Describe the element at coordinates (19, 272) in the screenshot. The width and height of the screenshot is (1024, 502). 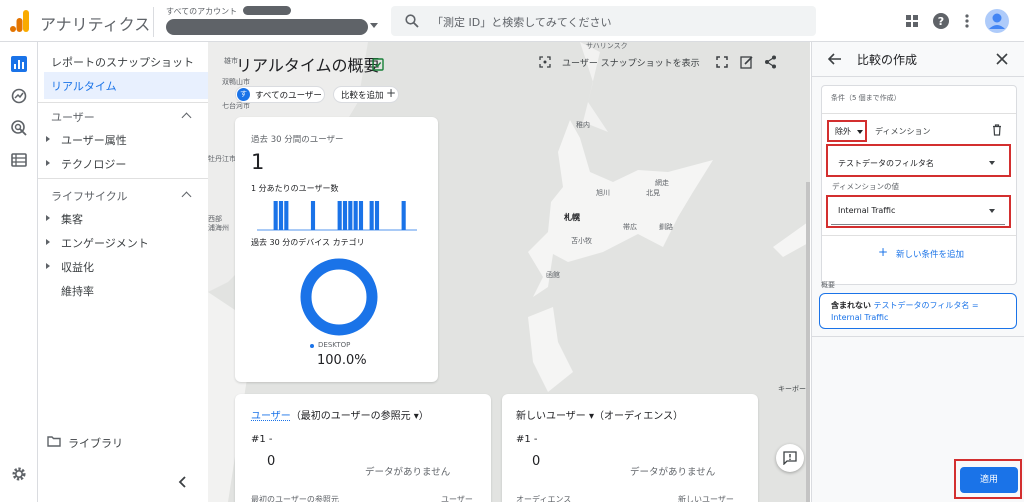
I see `left-rail` at that location.